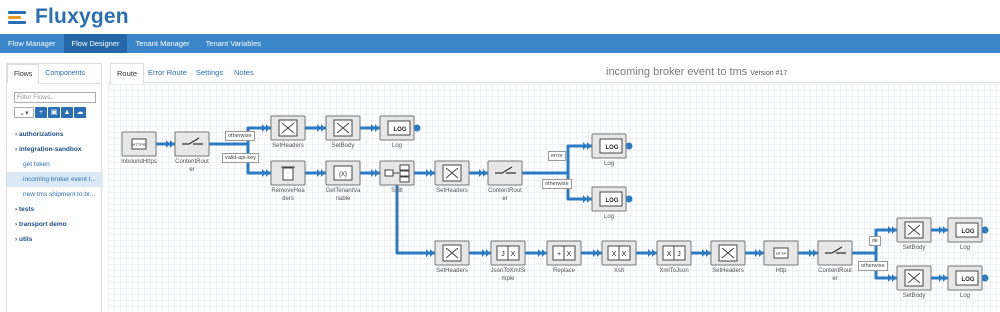 Image resolution: width=1000 pixels, height=312 pixels. I want to click on http-icon: HTTP, so click(781, 253).